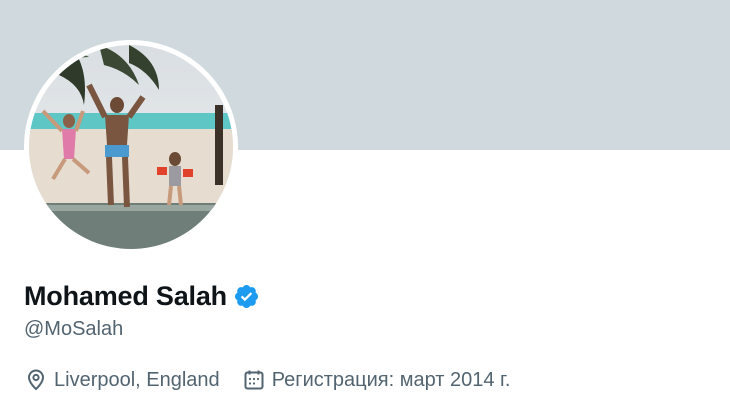  I want to click on profile-joined: Регистрация: март 2014 г., so click(376, 380).